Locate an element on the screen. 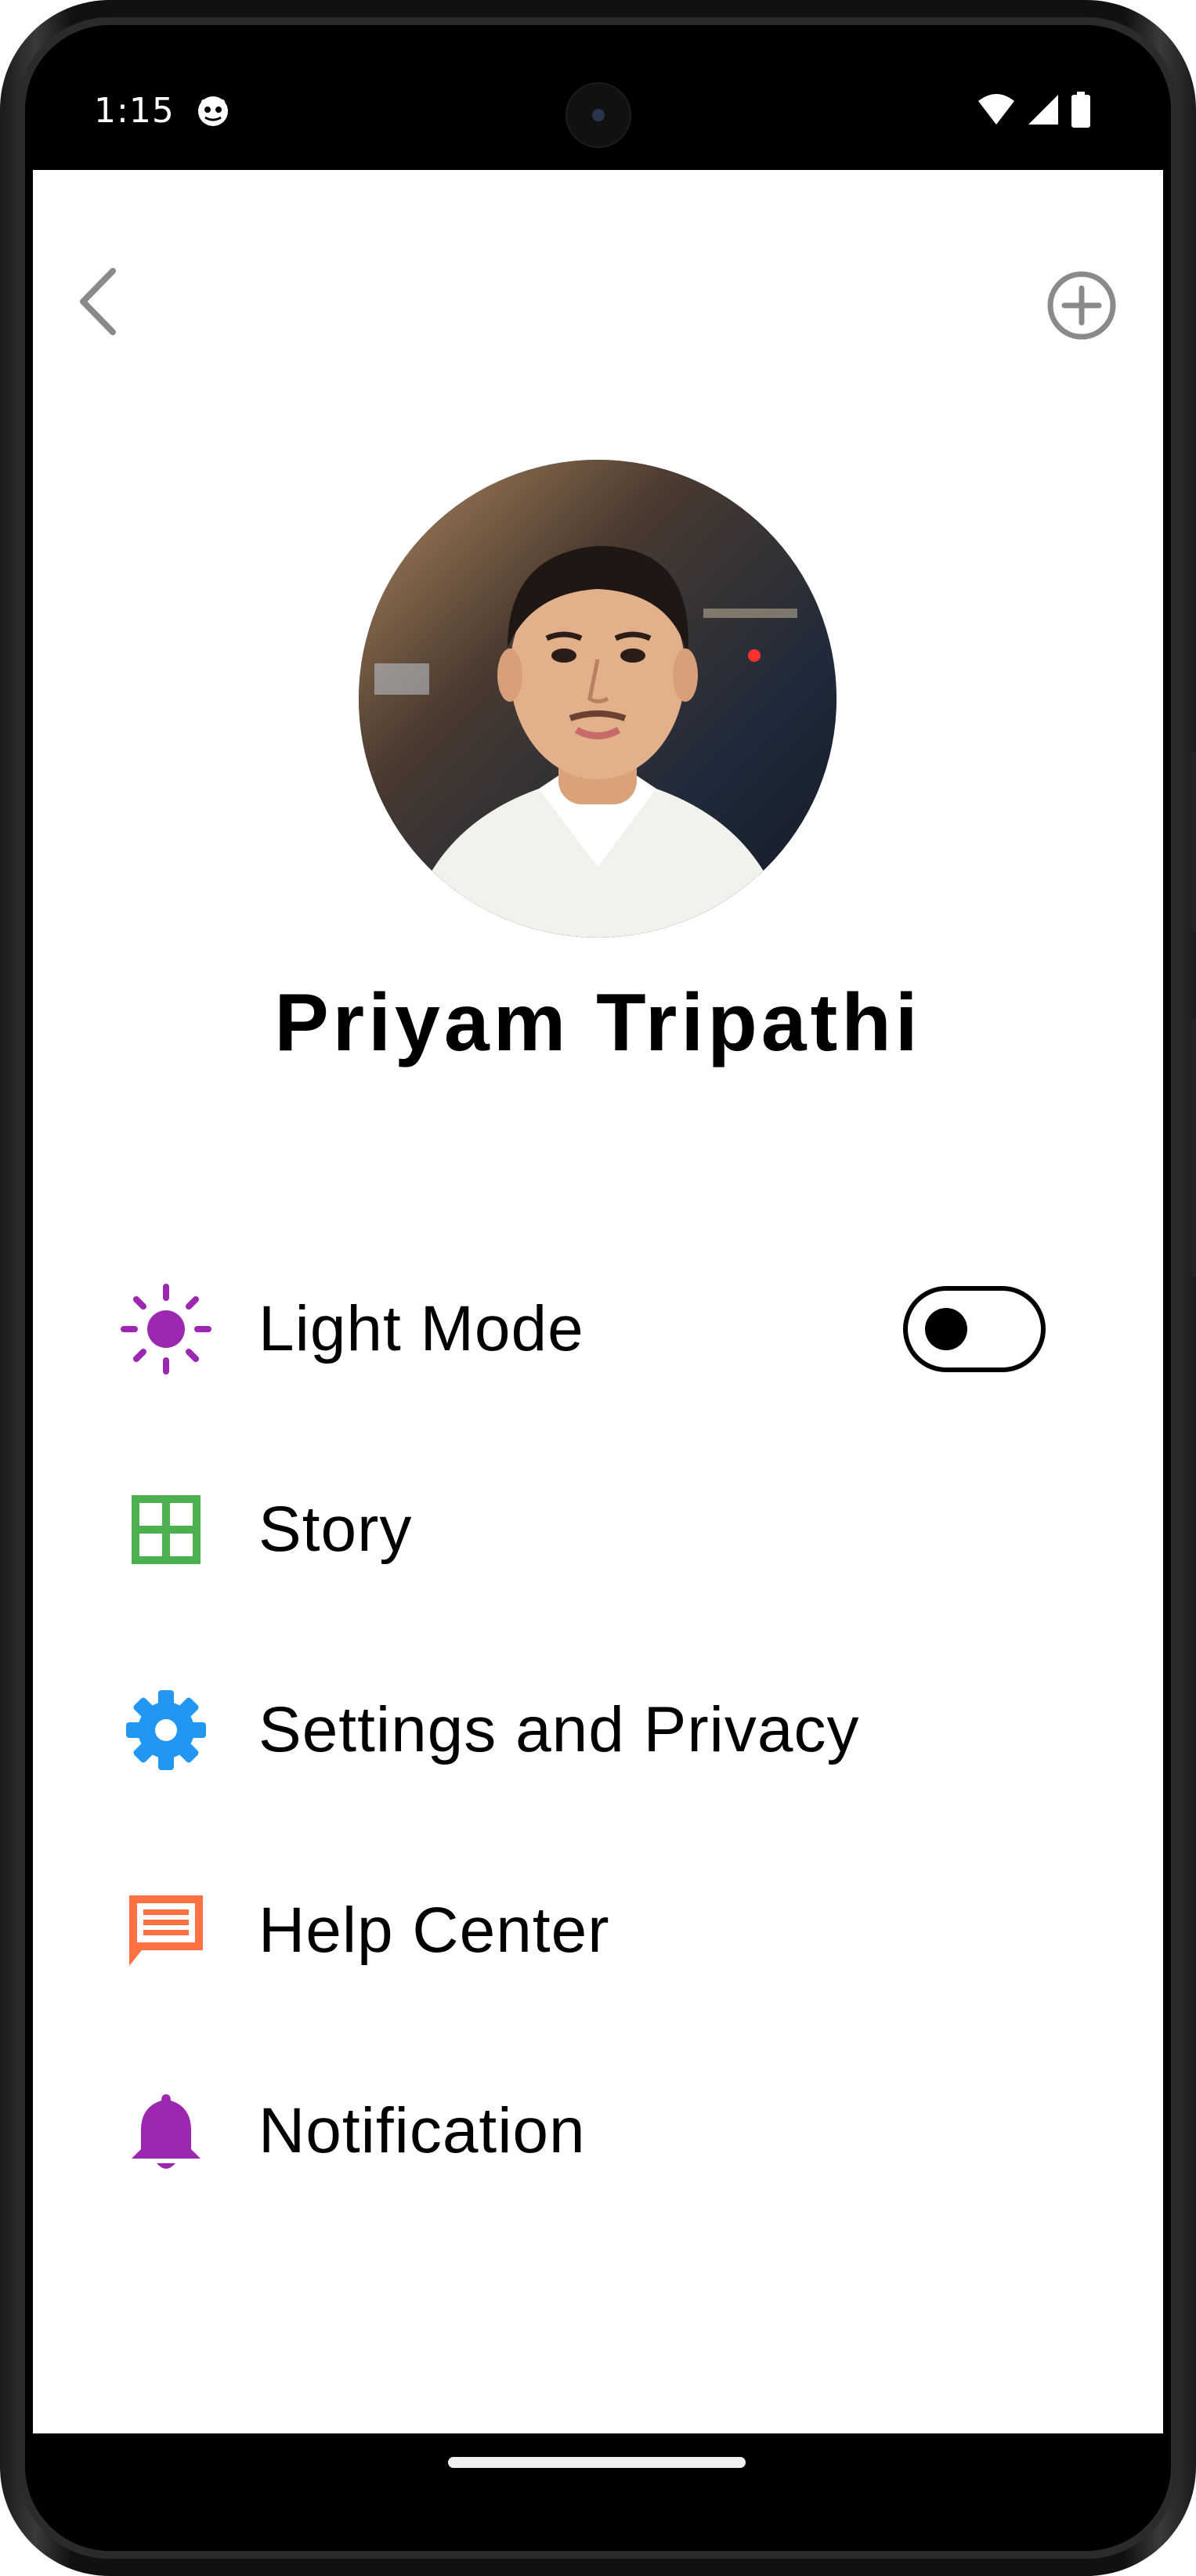 This screenshot has width=1196, height=2576. menu-item-help-center: Help Center is located at coordinates (598, 1930).